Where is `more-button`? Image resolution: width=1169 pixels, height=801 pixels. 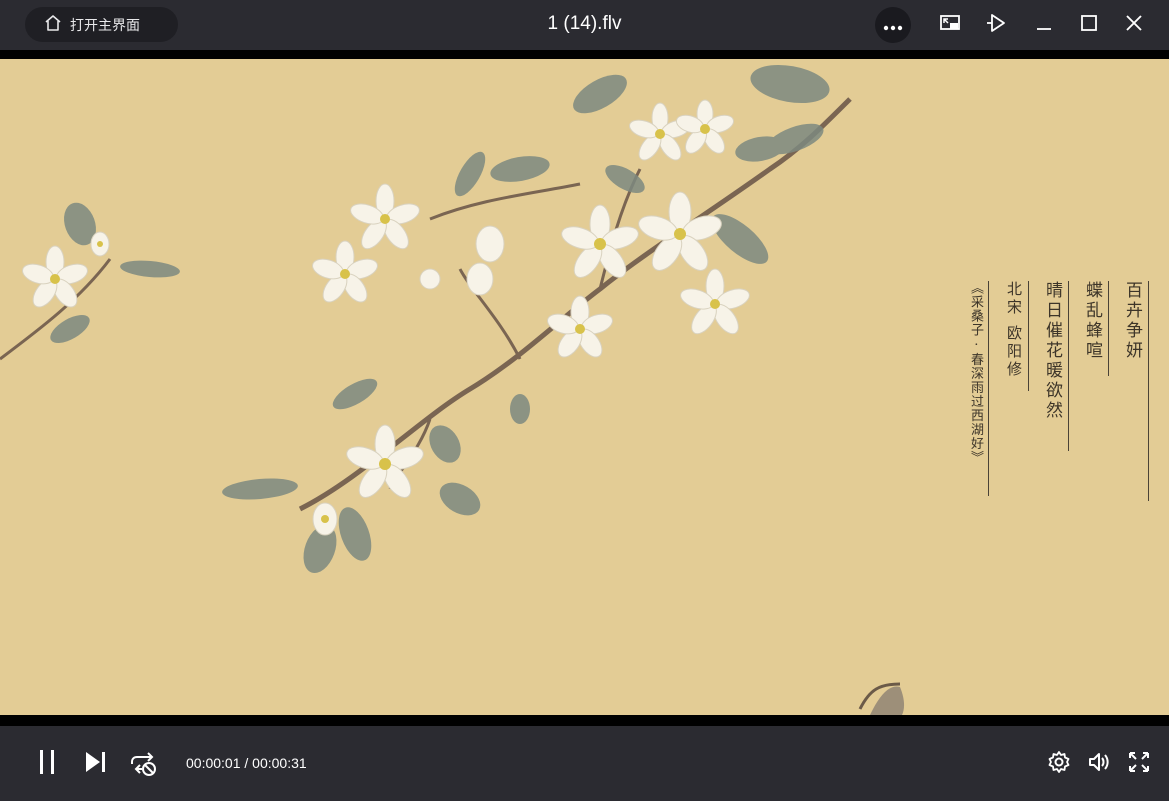 more-button is located at coordinates (893, 25).